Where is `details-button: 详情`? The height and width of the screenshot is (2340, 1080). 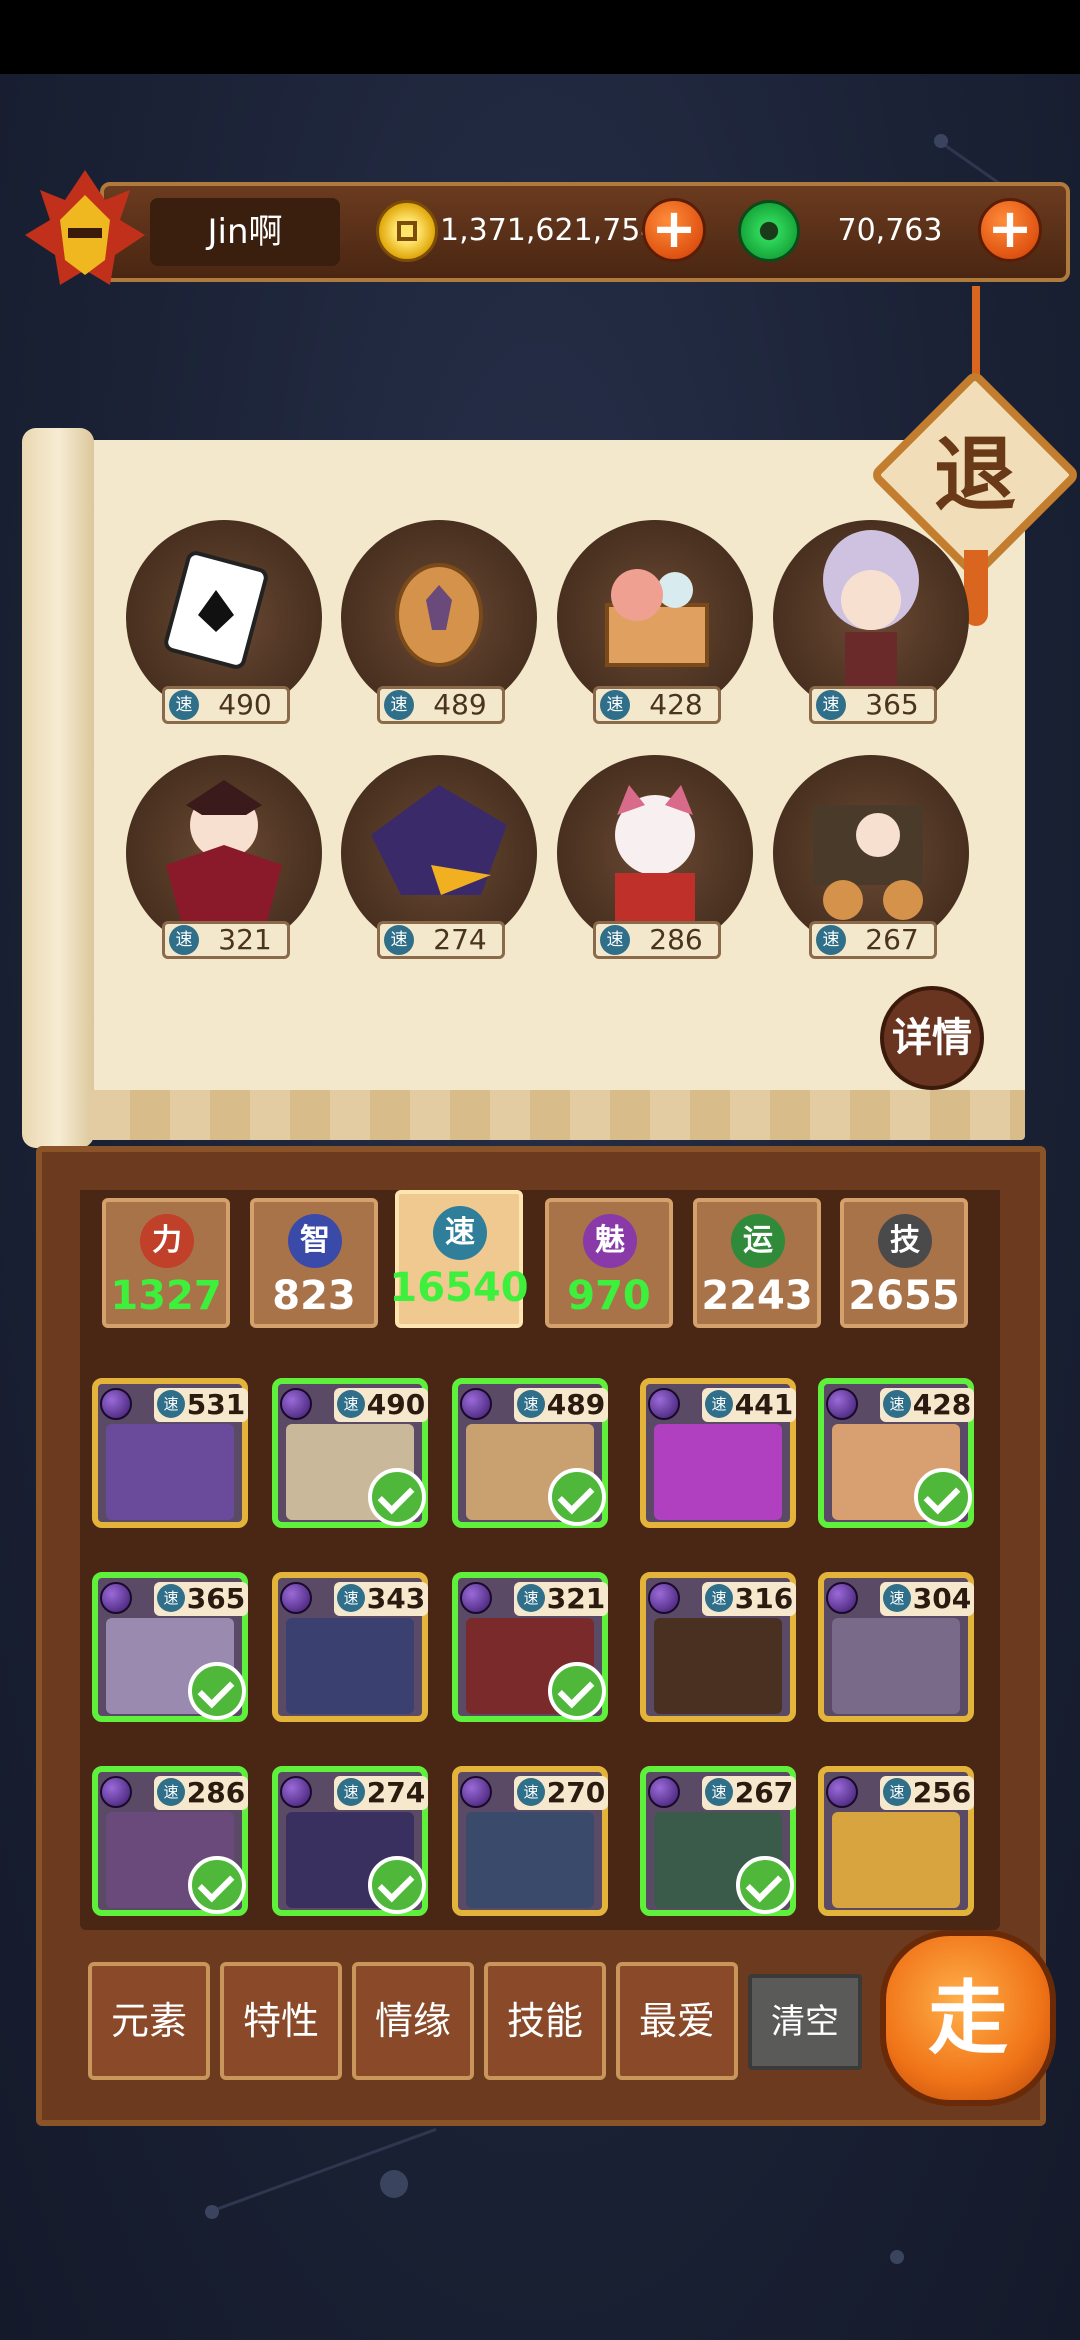 details-button: 详情 is located at coordinates (932, 1038).